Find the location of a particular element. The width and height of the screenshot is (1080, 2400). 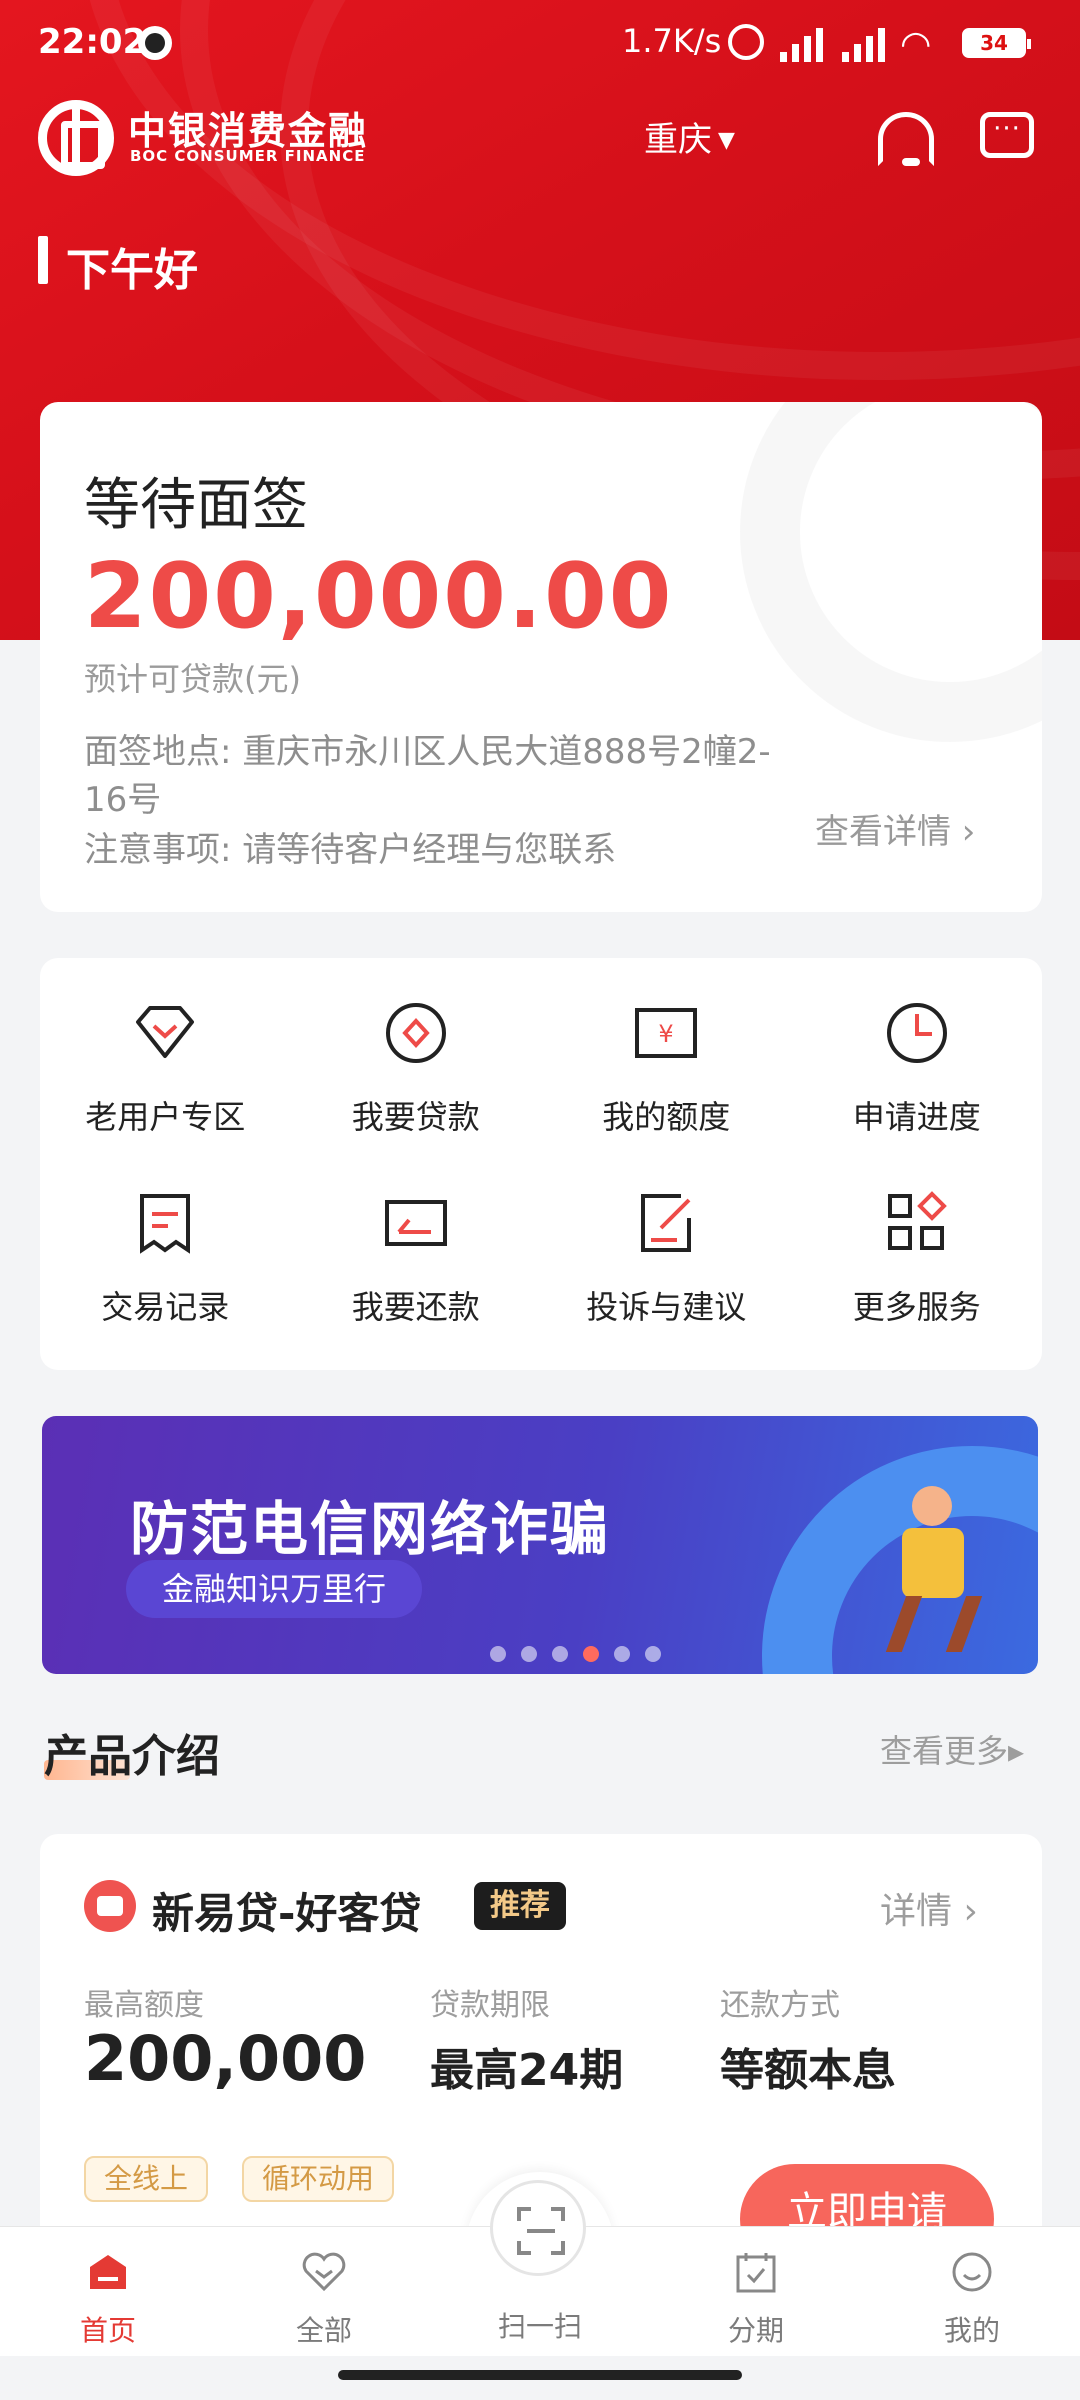

yen-card-icon: ¥ is located at coordinates (666, 1033).